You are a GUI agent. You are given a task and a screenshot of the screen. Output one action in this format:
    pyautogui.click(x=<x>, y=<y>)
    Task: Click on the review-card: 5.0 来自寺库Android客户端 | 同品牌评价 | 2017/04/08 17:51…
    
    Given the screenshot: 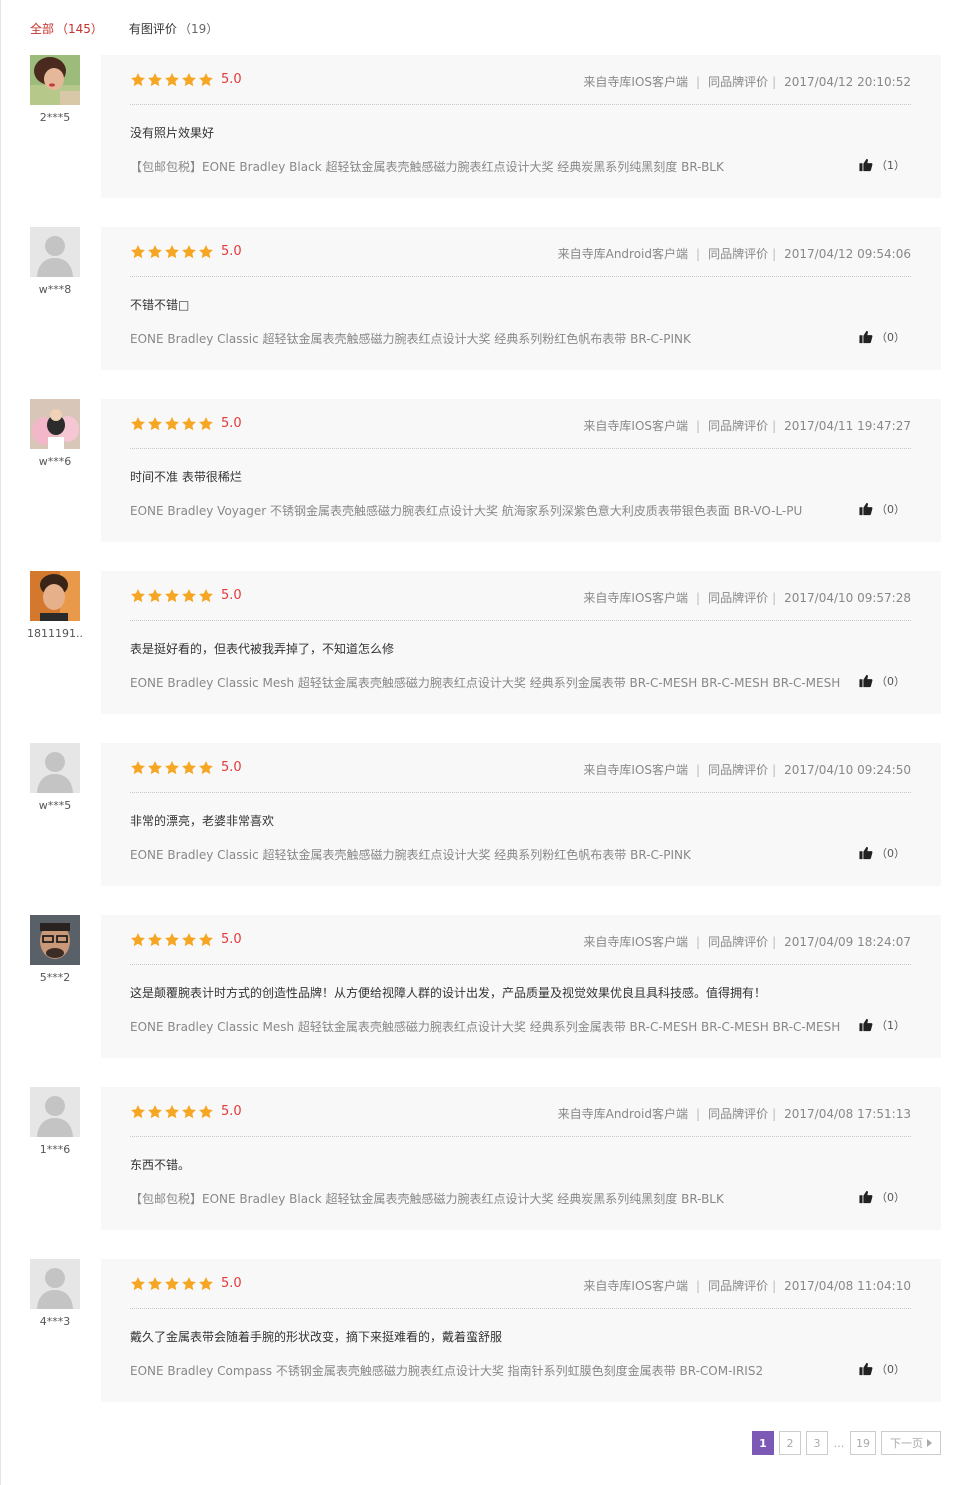 What is the action you would take?
    pyautogui.click(x=521, y=1158)
    